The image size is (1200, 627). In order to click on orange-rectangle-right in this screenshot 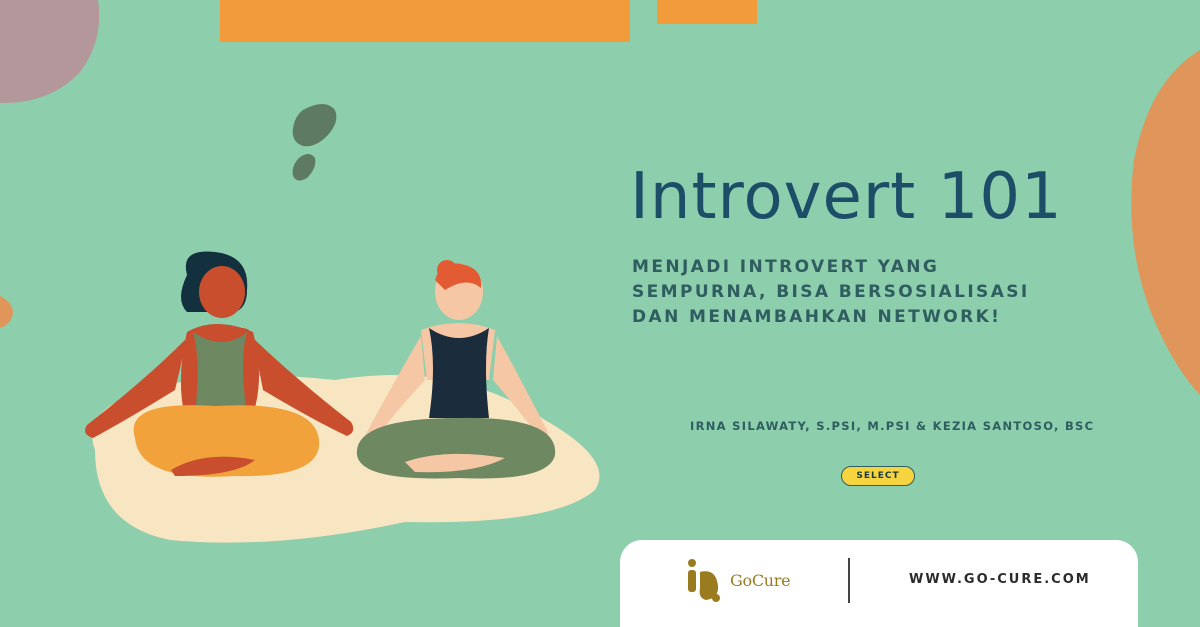, I will do `click(707, 12)`.